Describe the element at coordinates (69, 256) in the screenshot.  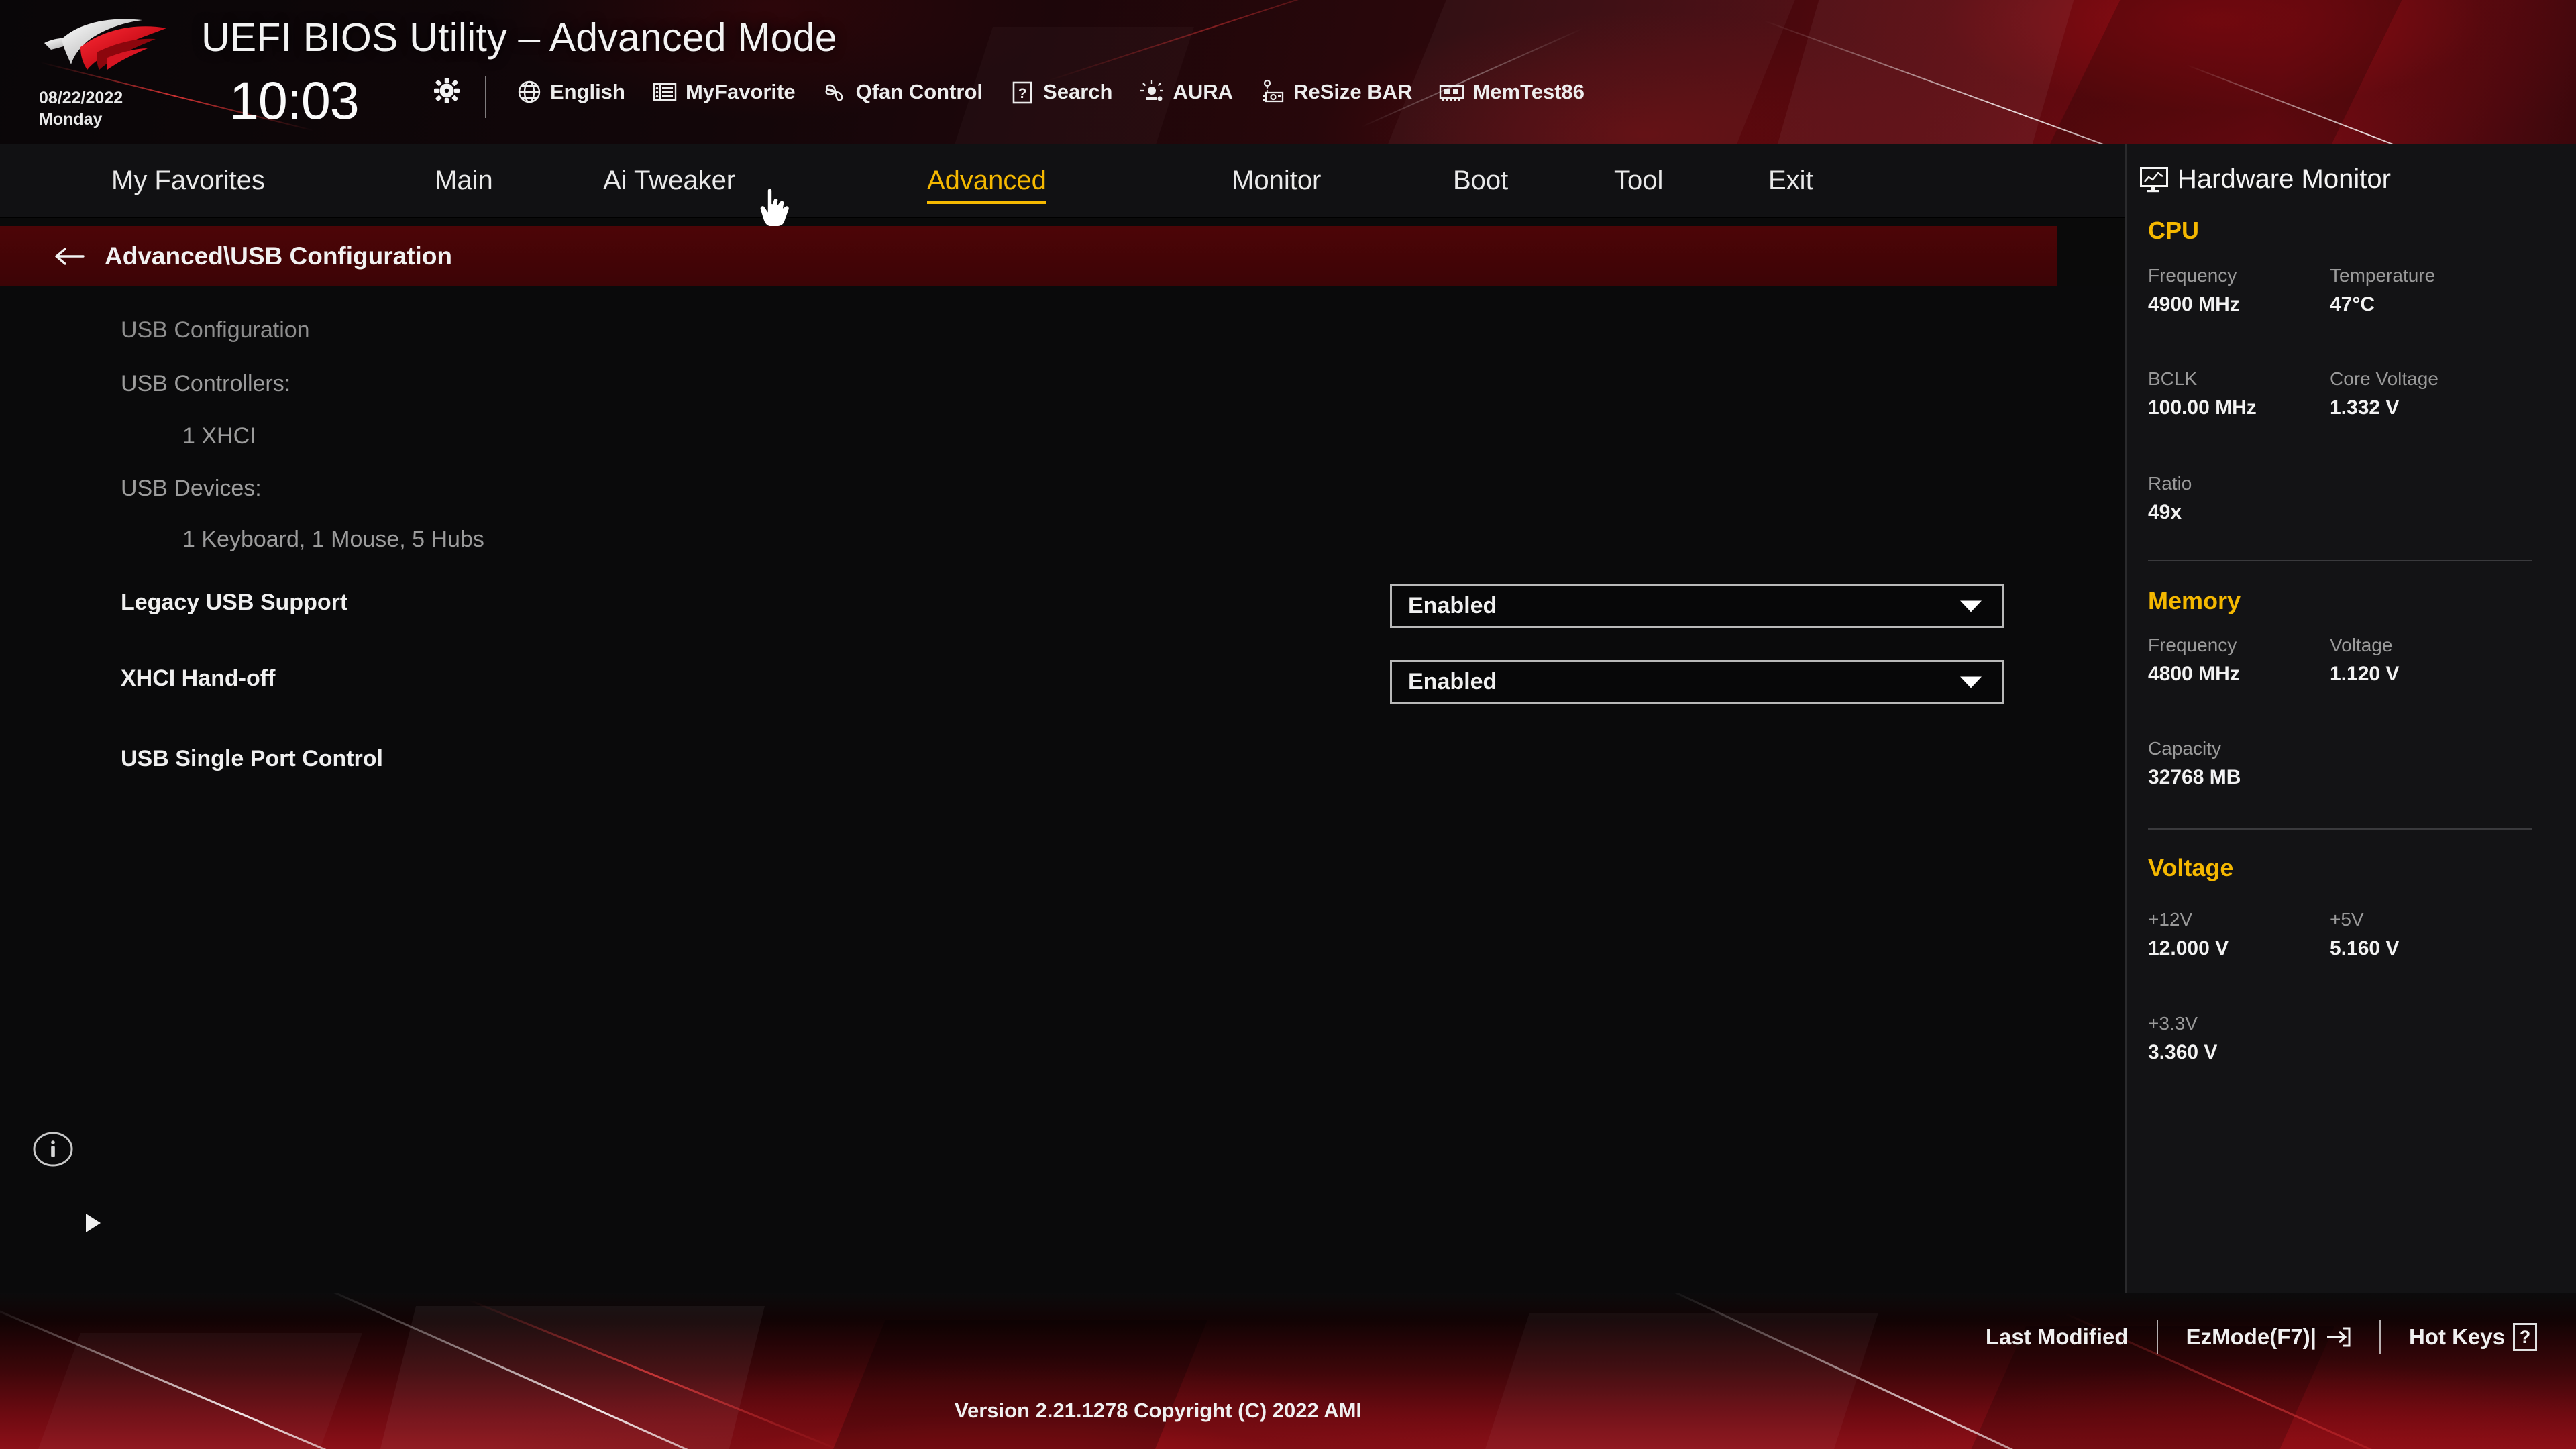
I see `back-arrow-icon` at that location.